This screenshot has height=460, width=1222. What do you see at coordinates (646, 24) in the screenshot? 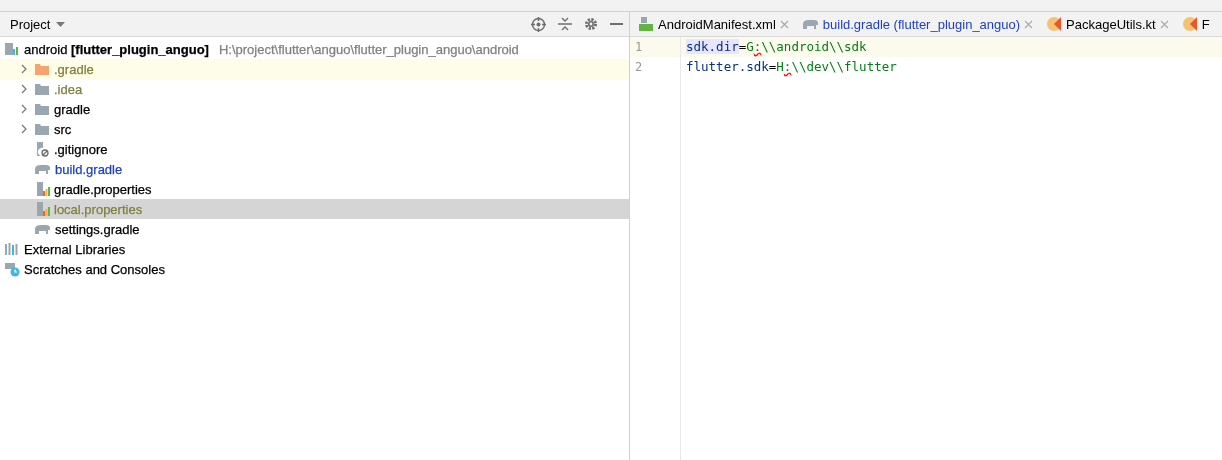
I see `manifest-file-icon` at bounding box center [646, 24].